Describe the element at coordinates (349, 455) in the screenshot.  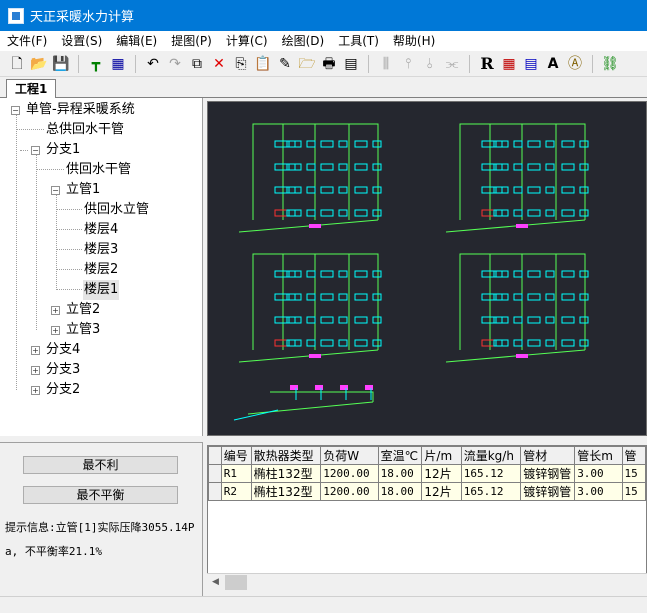
I see `col-load: 负荷W` at that location.